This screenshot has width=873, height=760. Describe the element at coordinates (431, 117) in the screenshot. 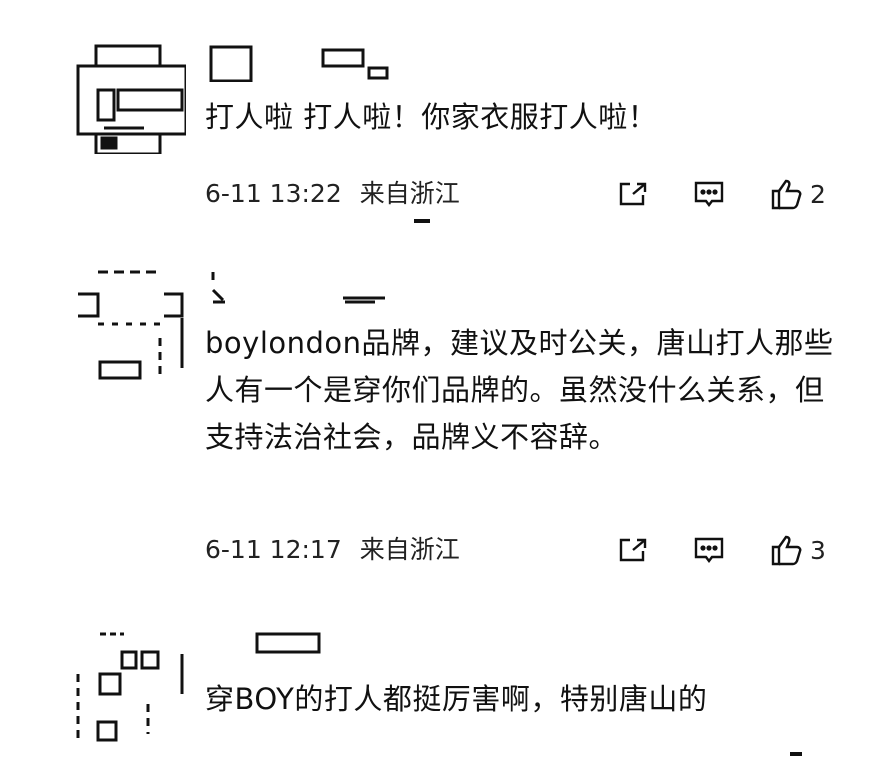

I see `comment-text: 打人啦 打人啦！你家衣服打人啦！` at that location.